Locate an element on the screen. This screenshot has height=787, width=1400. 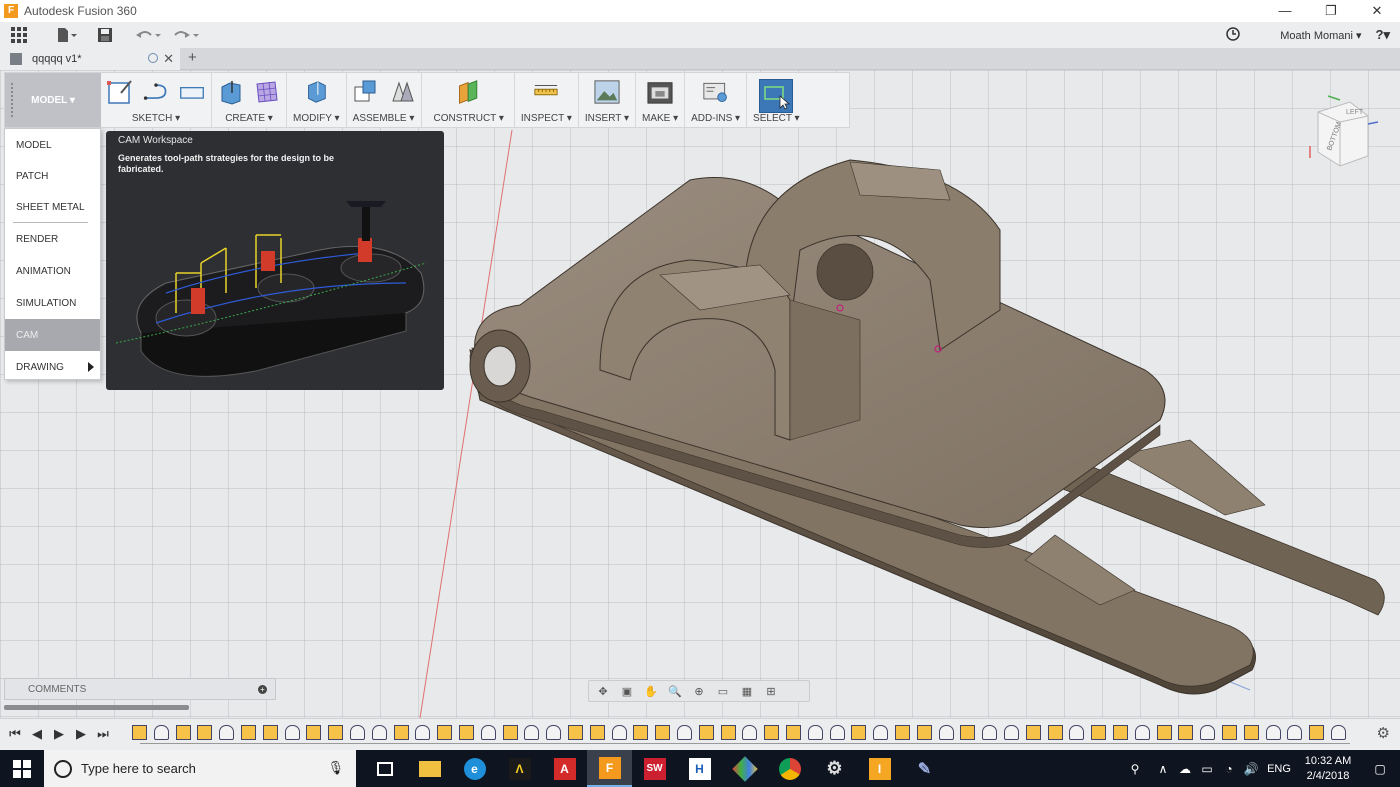
fit-icon: ⊕ is located at coordinates (699, 691).